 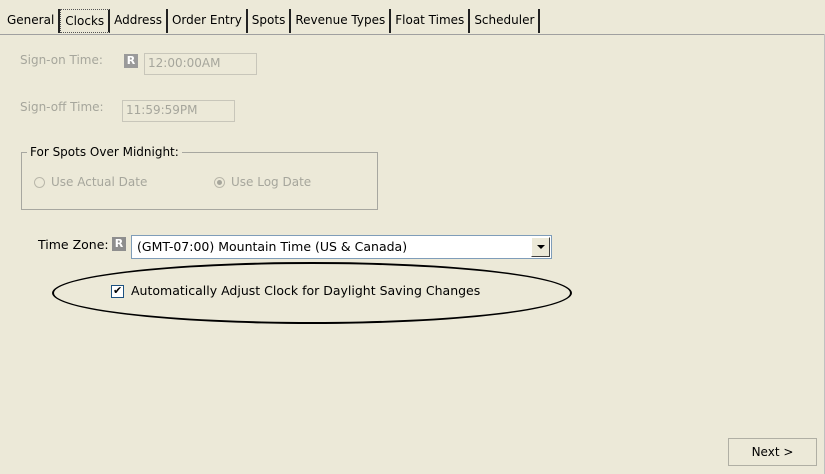 What do you see at coordinates (271, 182) in the screenshot?
I see `radio-log-date-label: Use Log Date` at bounding box center [271, 182].